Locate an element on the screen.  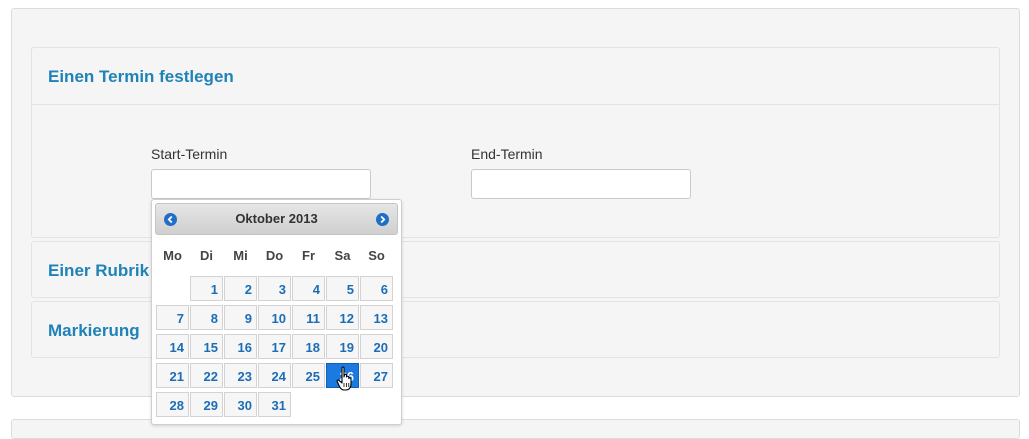
day-cell: 1 is located at coordinates (206, 288).